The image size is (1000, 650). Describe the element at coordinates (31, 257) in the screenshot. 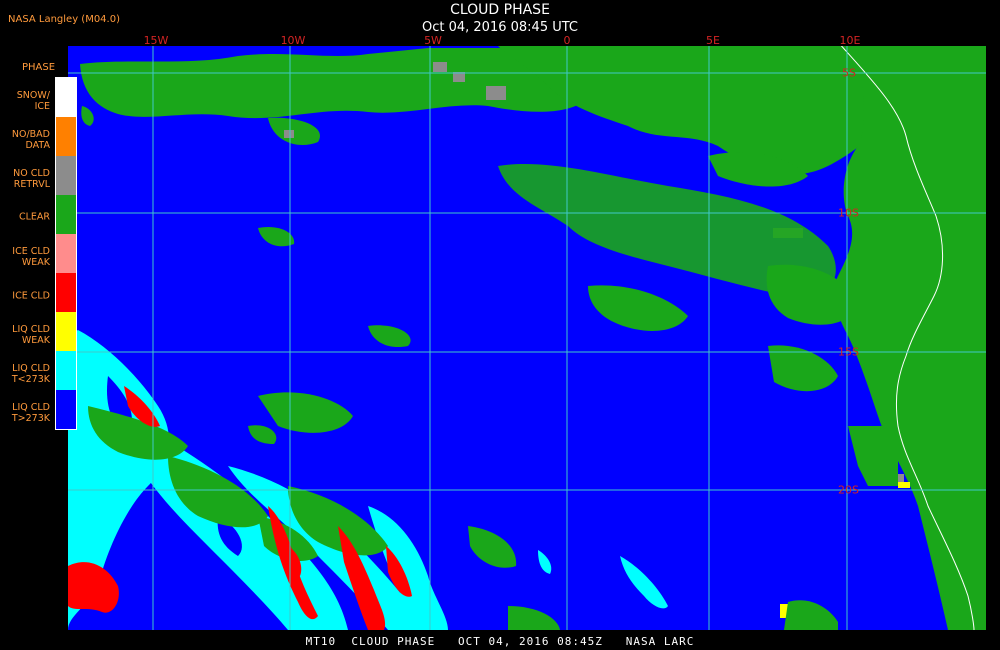

I see `legend-label-ice-cld-weak: ICE CLD WEAK` at that location.